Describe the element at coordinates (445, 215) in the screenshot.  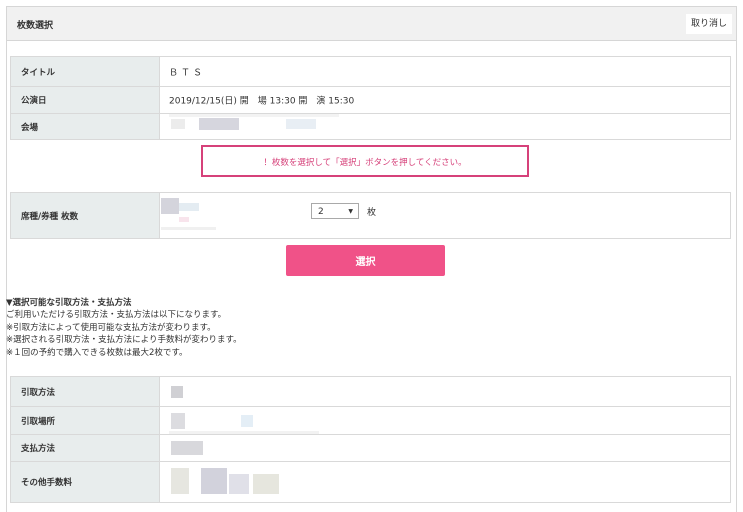
I see `seat-value: 2 ▼ 枚` at that location.